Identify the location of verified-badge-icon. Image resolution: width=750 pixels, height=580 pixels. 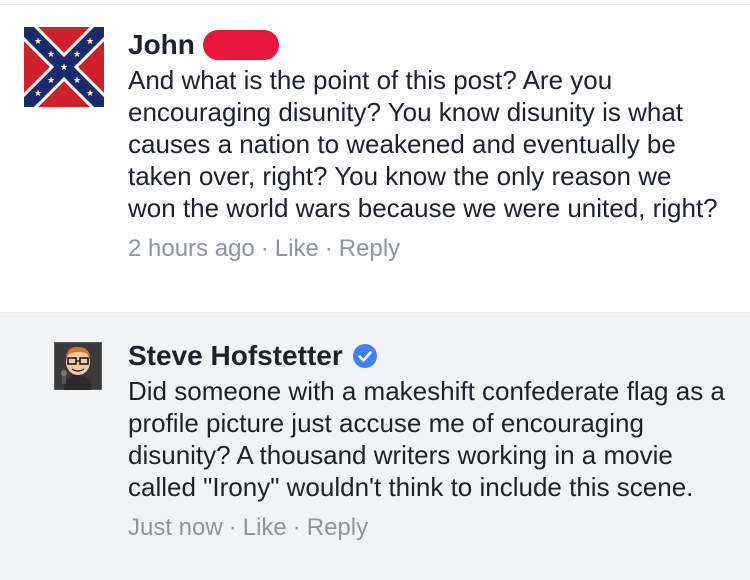
(364, 356).